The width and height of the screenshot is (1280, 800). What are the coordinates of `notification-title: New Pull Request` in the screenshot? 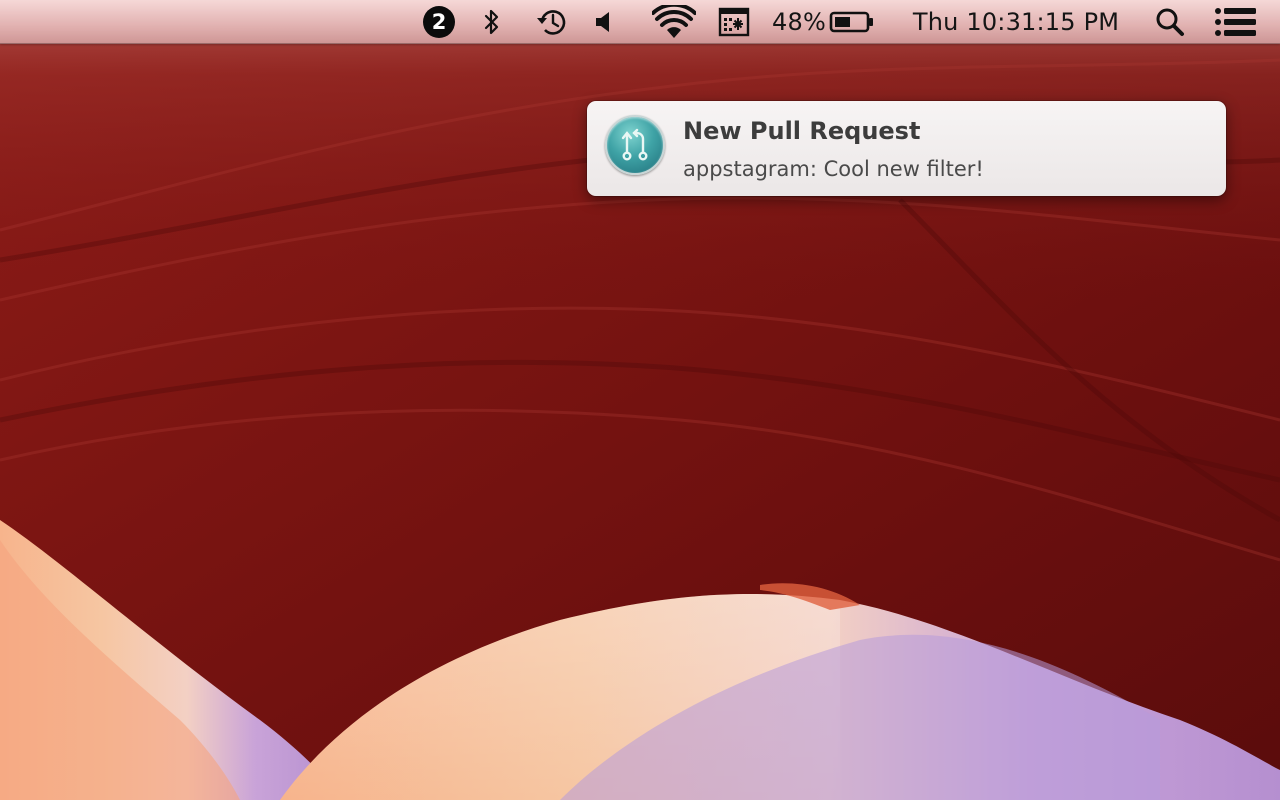 It's located at (802, 131).